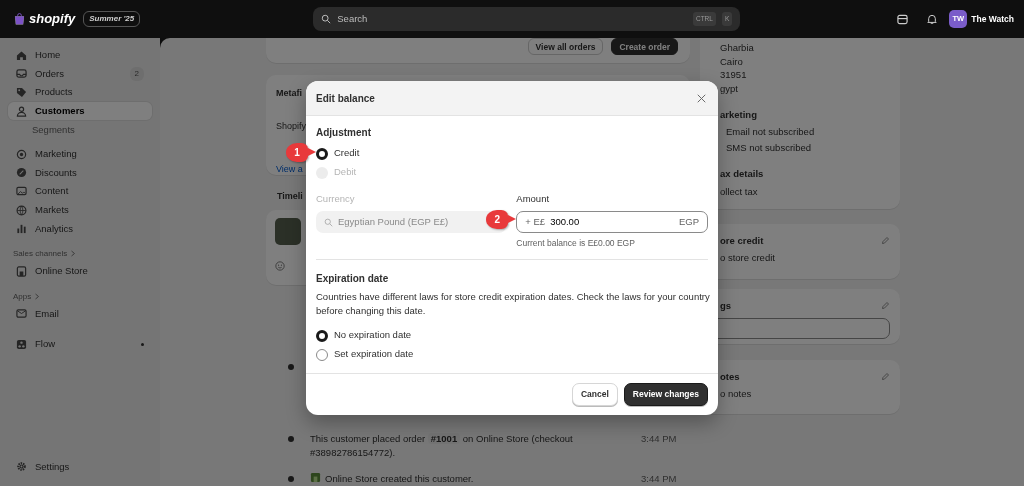 The width and height of the screenshot is (1024, 486). I want to click on close-button, so click(701, 98).